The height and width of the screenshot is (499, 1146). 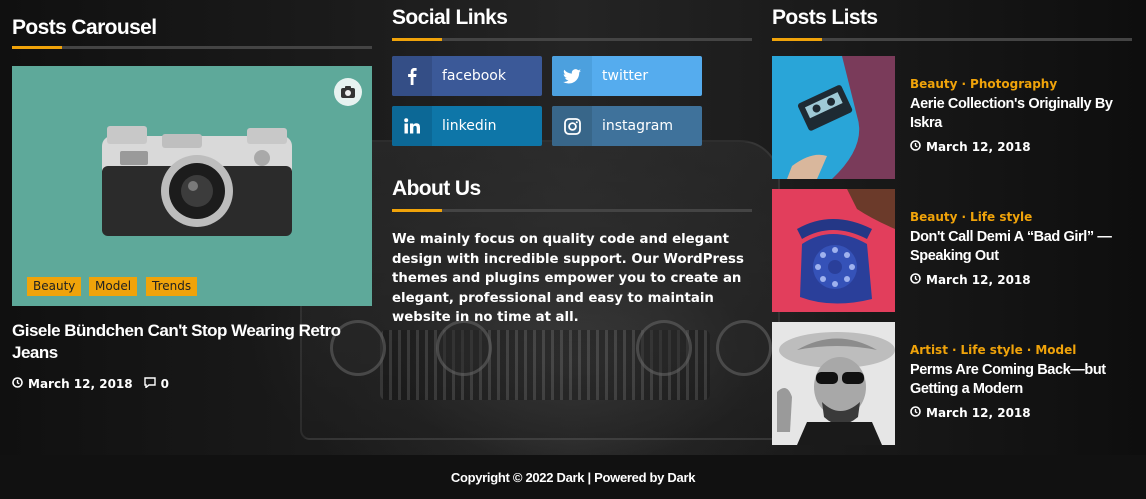 I want to click on comment-count: 0, so click(x=165, y=384).